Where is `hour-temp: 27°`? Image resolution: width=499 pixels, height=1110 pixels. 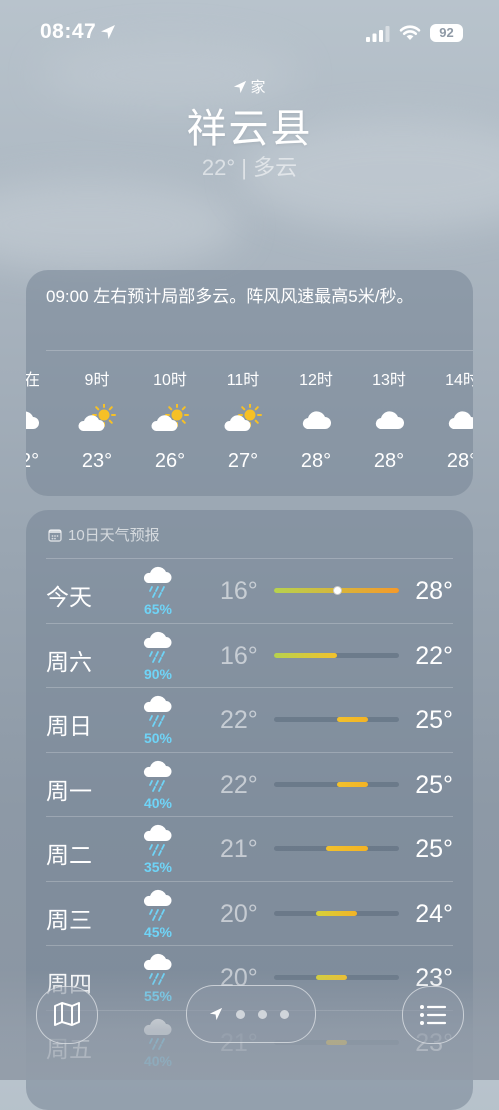 hour-temp: 27° is located at coordinates (243, 461).